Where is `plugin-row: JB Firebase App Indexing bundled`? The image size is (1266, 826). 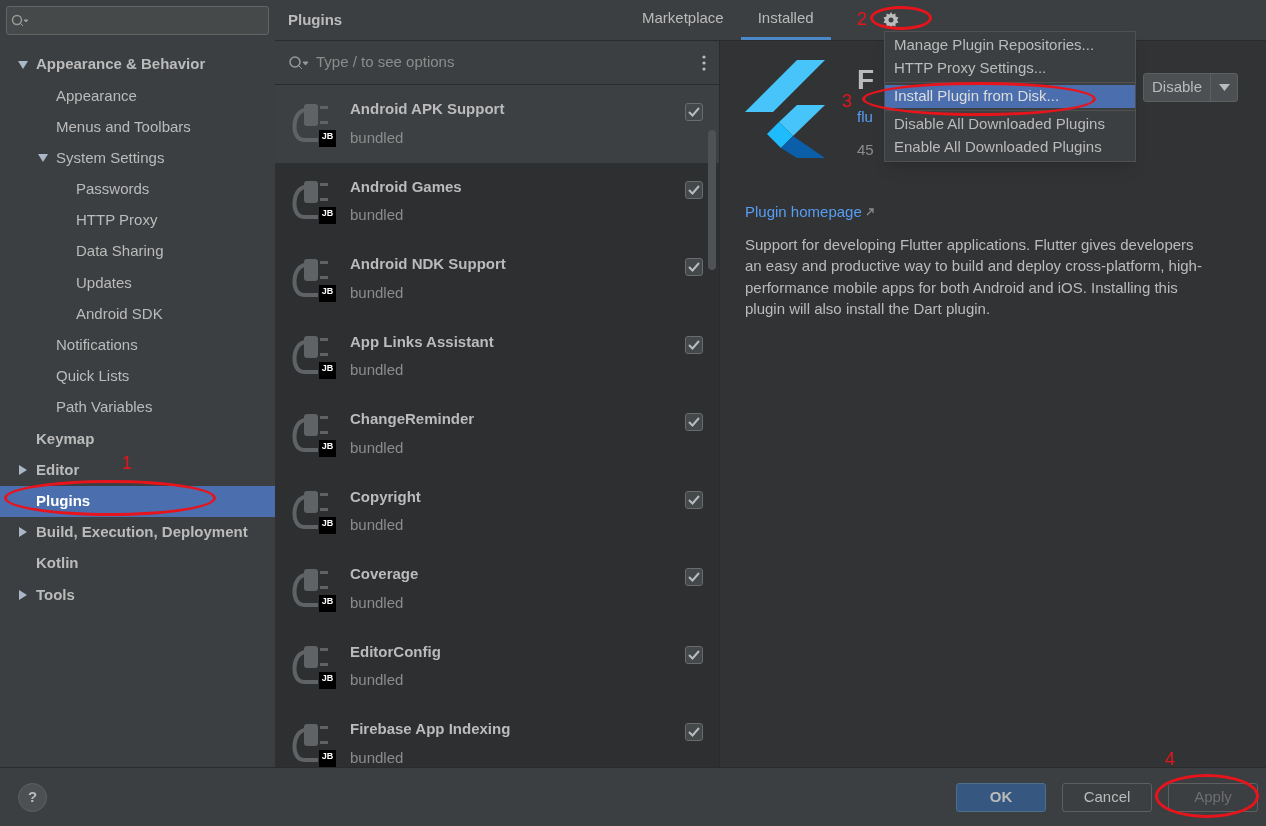 plugin-row: JB Firebase App Indexing bundled is located at coordinates (497, 736).